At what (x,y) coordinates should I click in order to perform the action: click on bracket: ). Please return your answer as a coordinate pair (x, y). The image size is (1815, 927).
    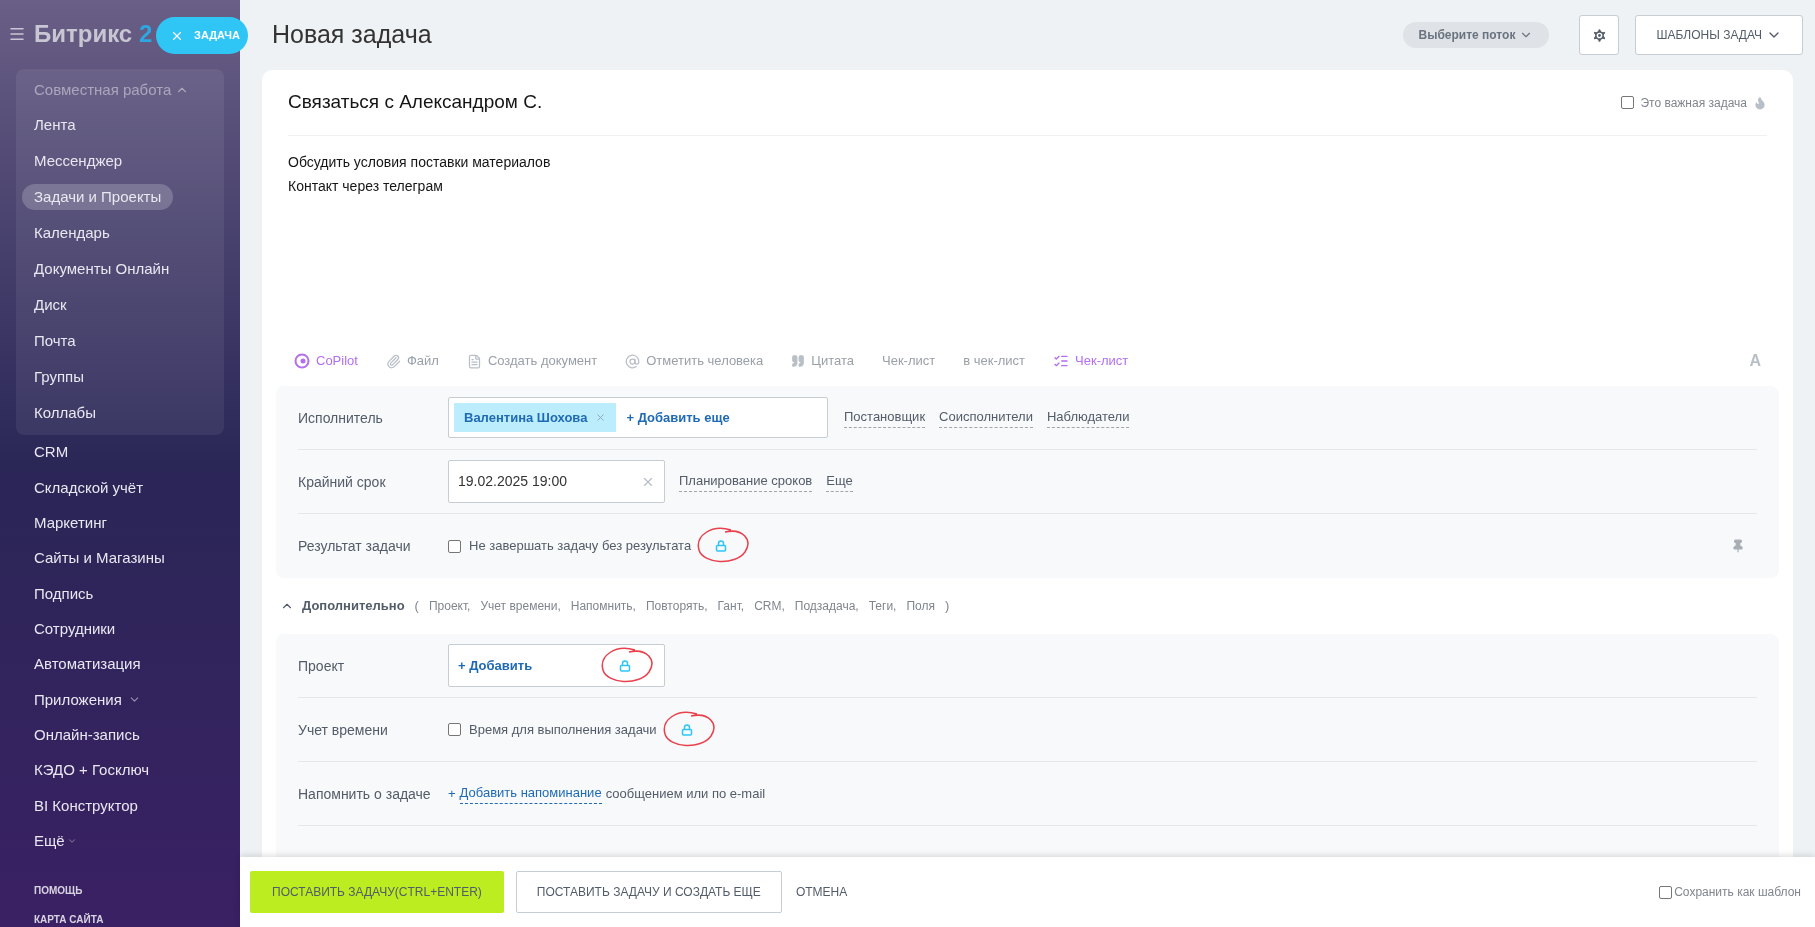
    Looking at the image, I should click on (947, 606).